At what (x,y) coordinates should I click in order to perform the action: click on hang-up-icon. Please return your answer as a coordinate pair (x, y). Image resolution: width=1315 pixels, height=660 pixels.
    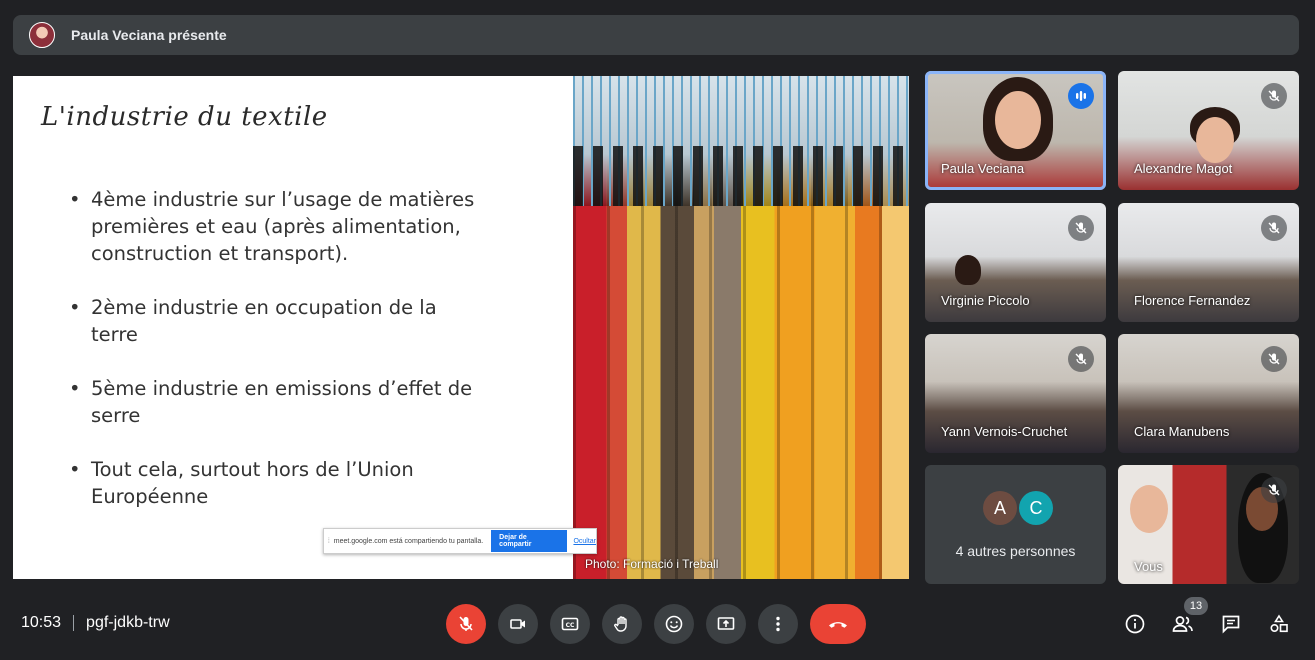
    Looking at the image, I should click on (838, 625).